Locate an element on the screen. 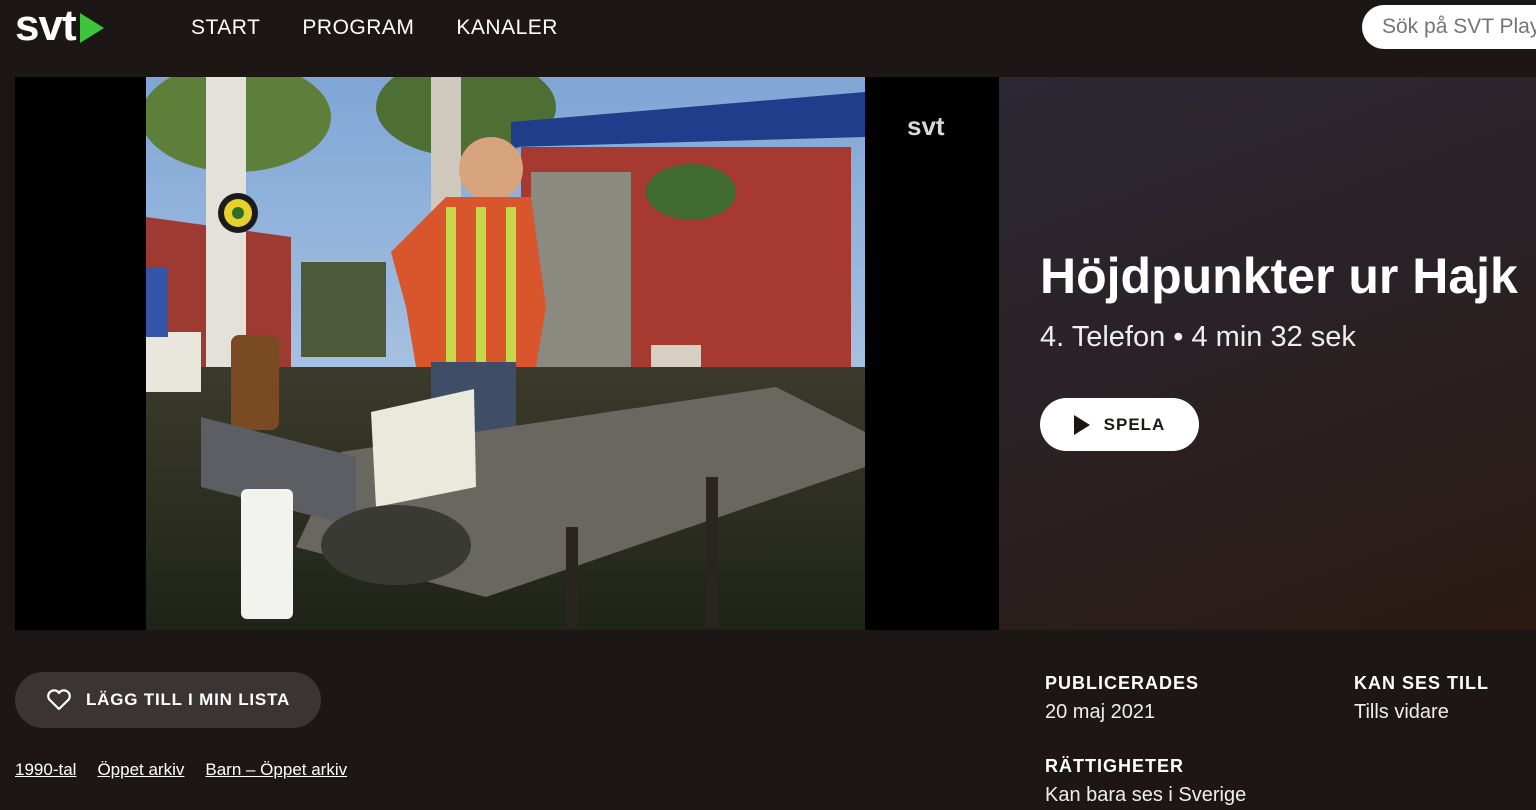 This screenshot has width=1536, height=810. main-nav: START PROGRAM KANALER is located at coordinates (374, 28).